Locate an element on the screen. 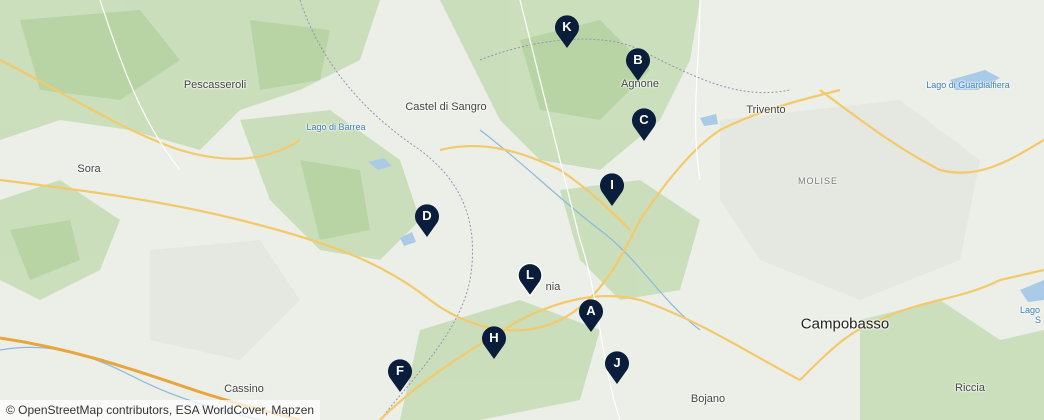 This screenshot has width=1044, height=420. map-marker-c: C is located at coordinates (644, 125).